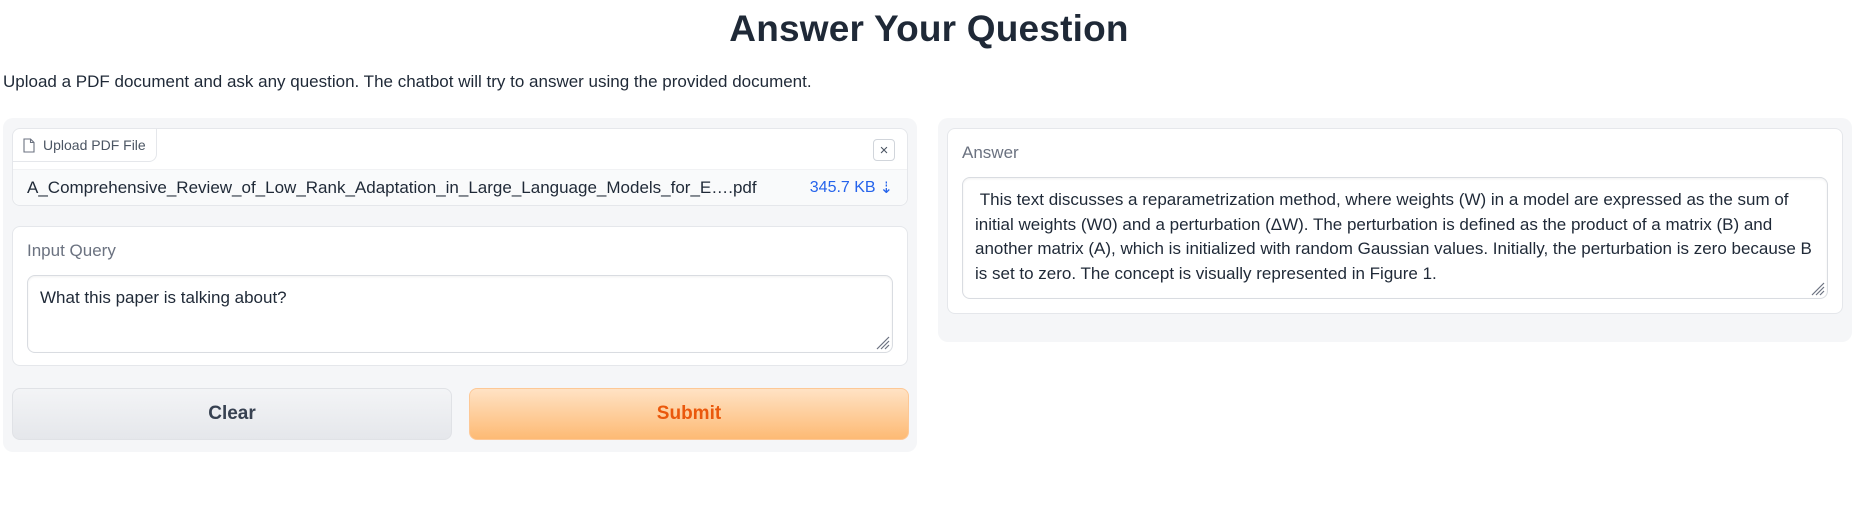  I want to click on clear-button: Clear, so click(232, 414).